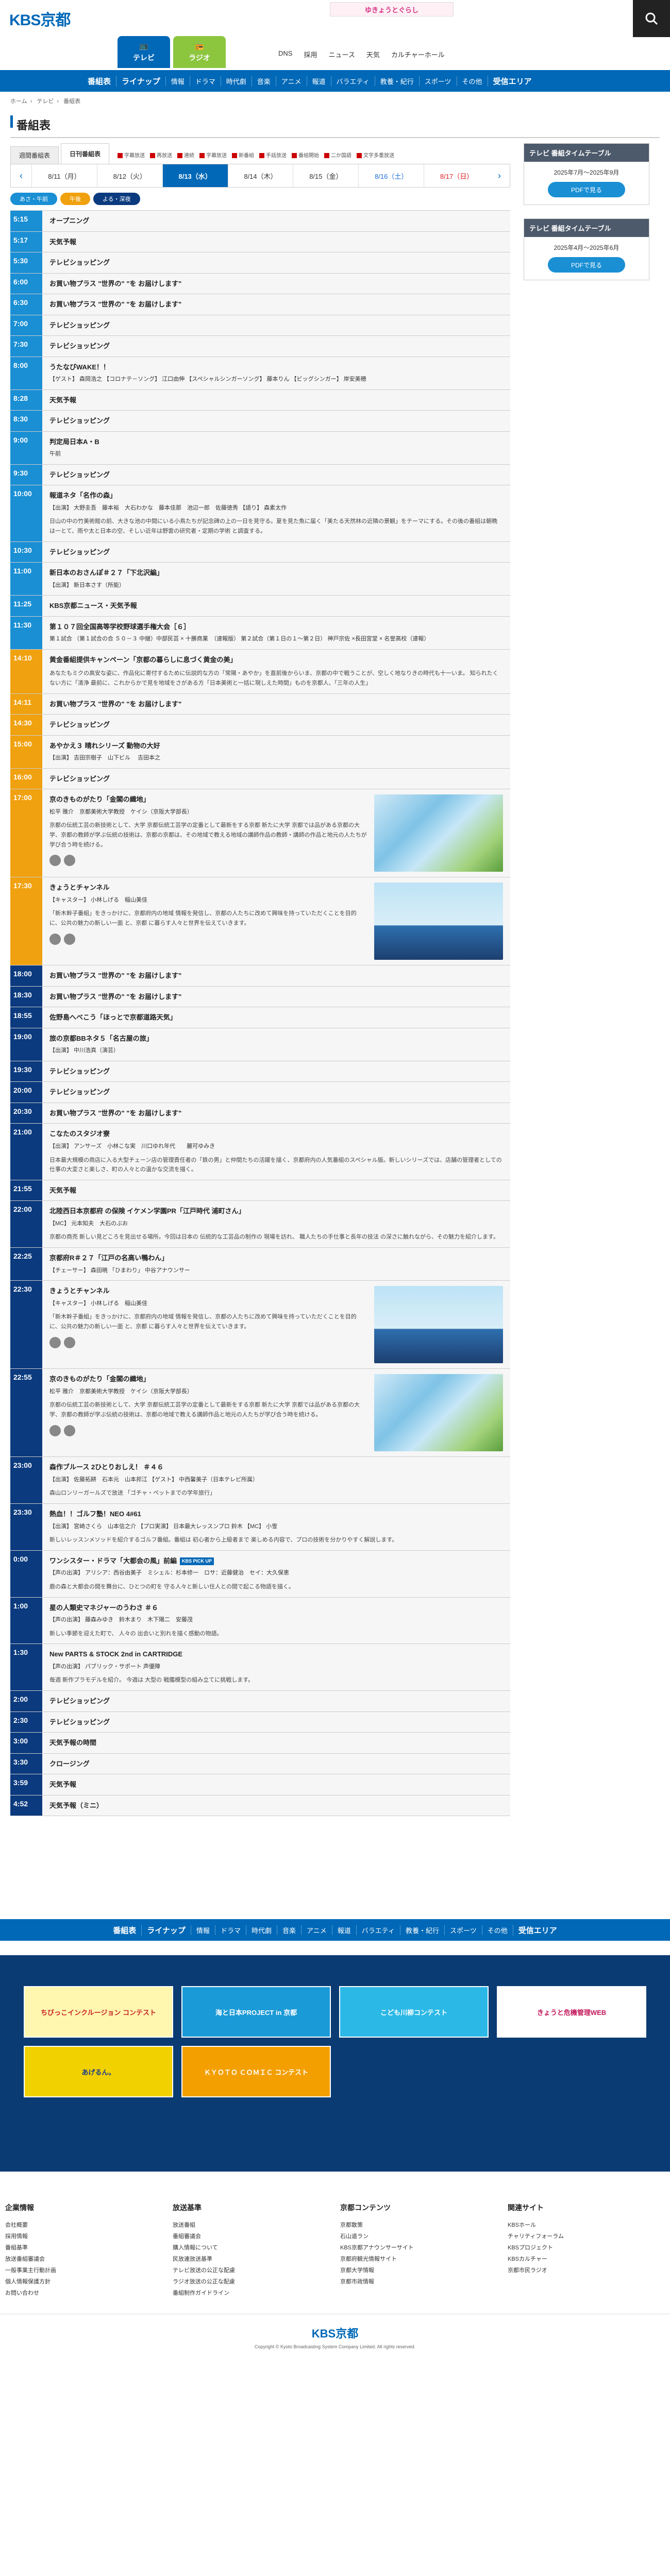 The image size is (670, 2576). I want to click on promo-banner: あげるん。, so click(98, 2072).